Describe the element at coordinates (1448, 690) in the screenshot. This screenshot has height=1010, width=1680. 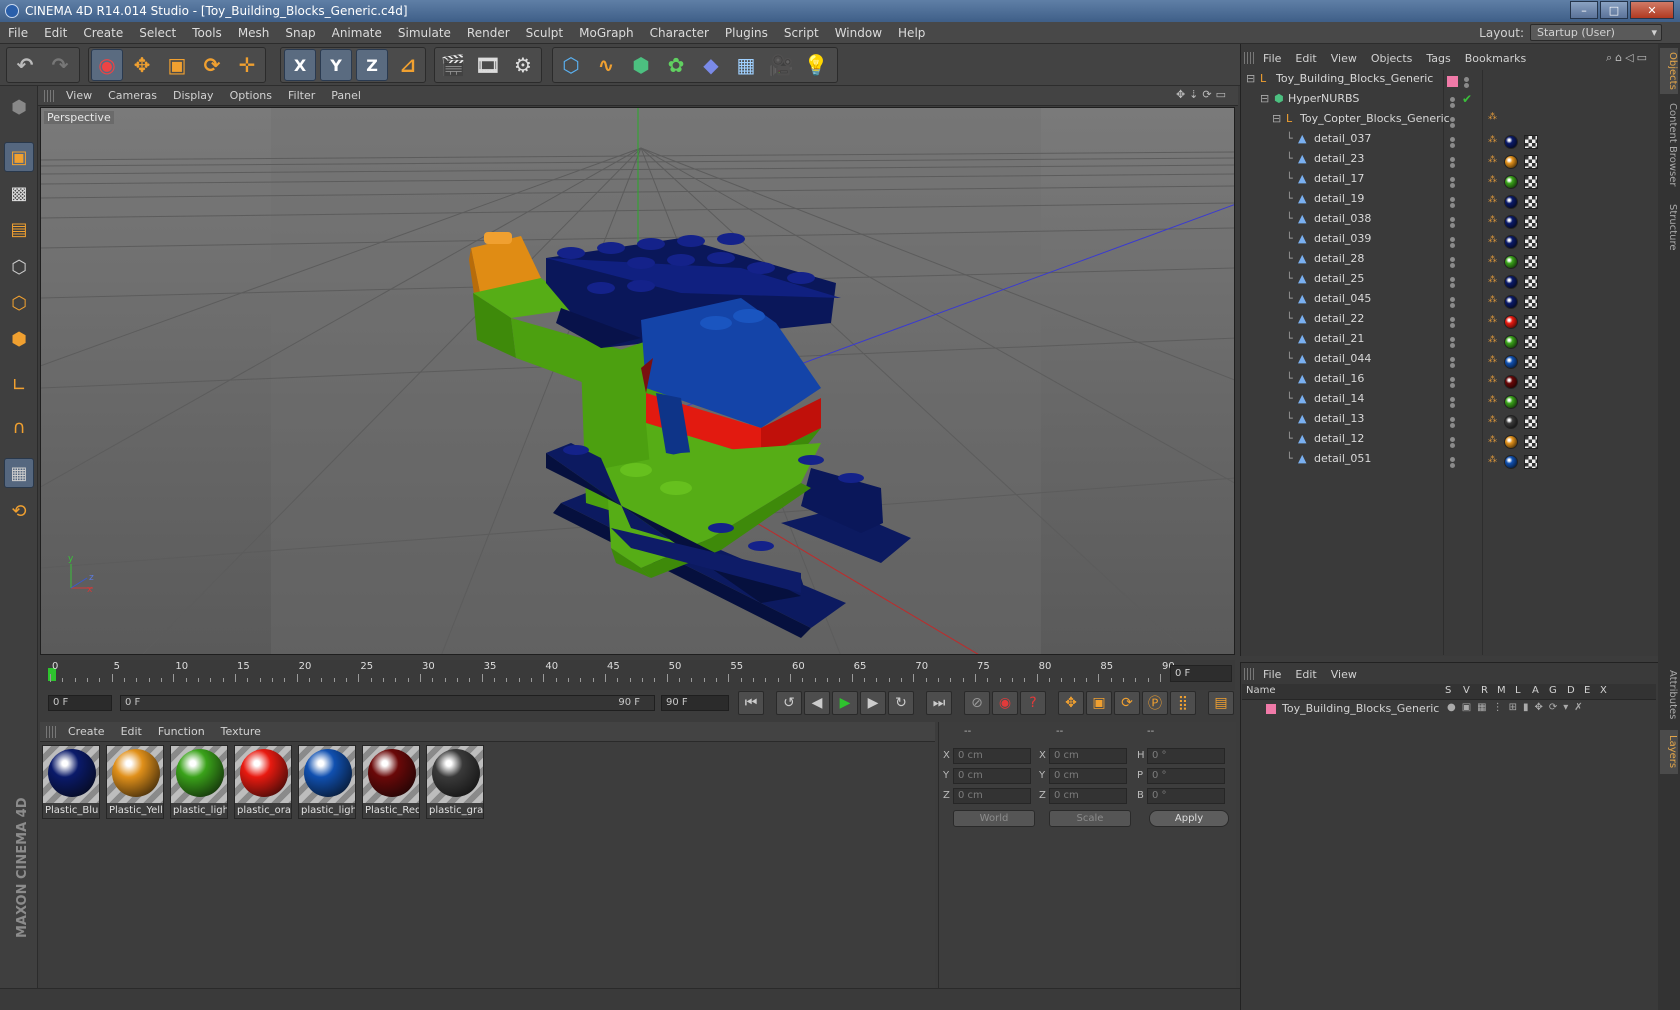
I see `layer-col-solo: S` at that location.